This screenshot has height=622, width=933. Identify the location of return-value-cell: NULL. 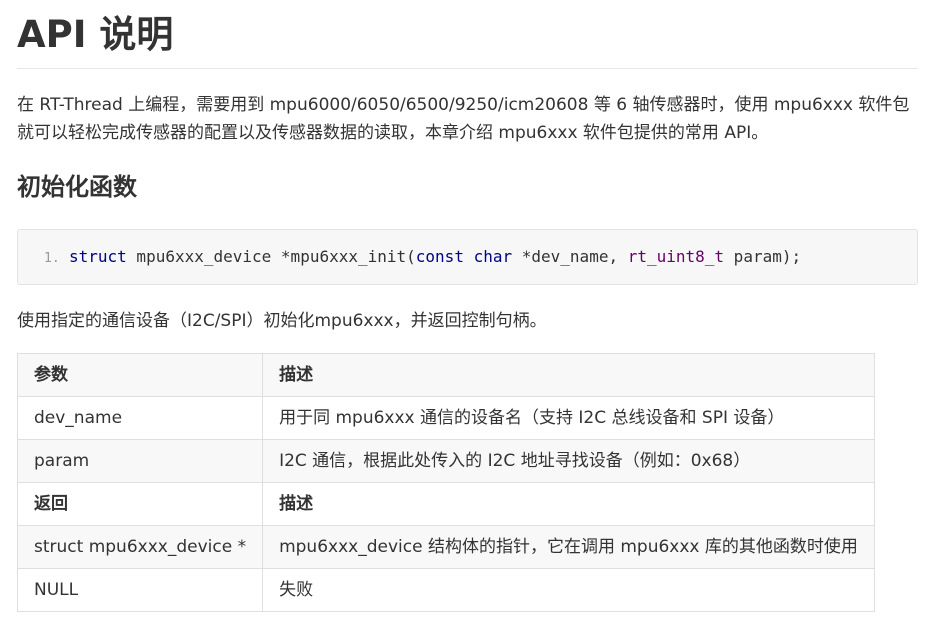
(140, 590).